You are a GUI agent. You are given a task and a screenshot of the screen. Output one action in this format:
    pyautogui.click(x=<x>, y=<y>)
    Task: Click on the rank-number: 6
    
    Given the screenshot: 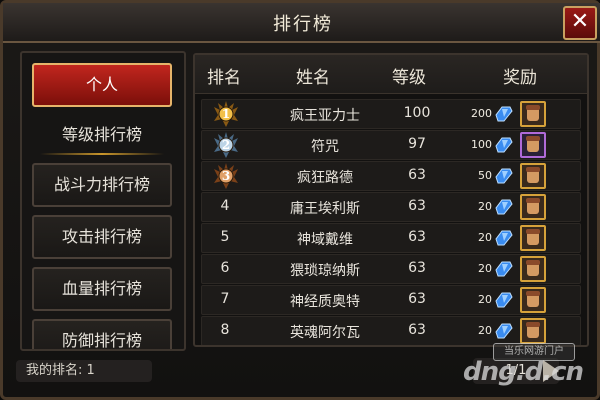 What is the action you would take?
    pyautogui.click(x=225, y=268)
    